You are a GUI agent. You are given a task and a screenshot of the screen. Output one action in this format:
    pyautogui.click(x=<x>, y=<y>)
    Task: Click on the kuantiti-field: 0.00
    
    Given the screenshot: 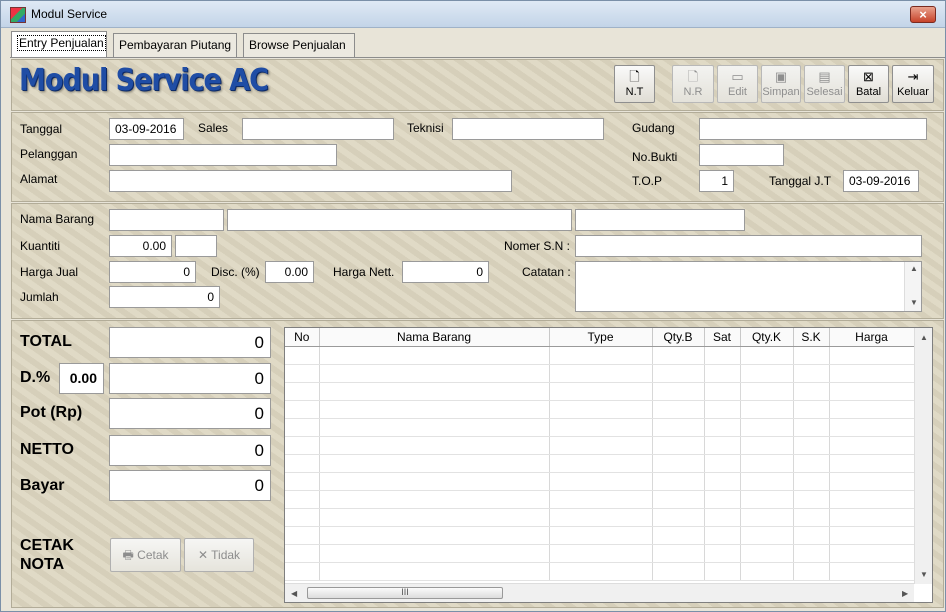 What is the action you would take?
    pyautogui.click(x=140, y=246)
    